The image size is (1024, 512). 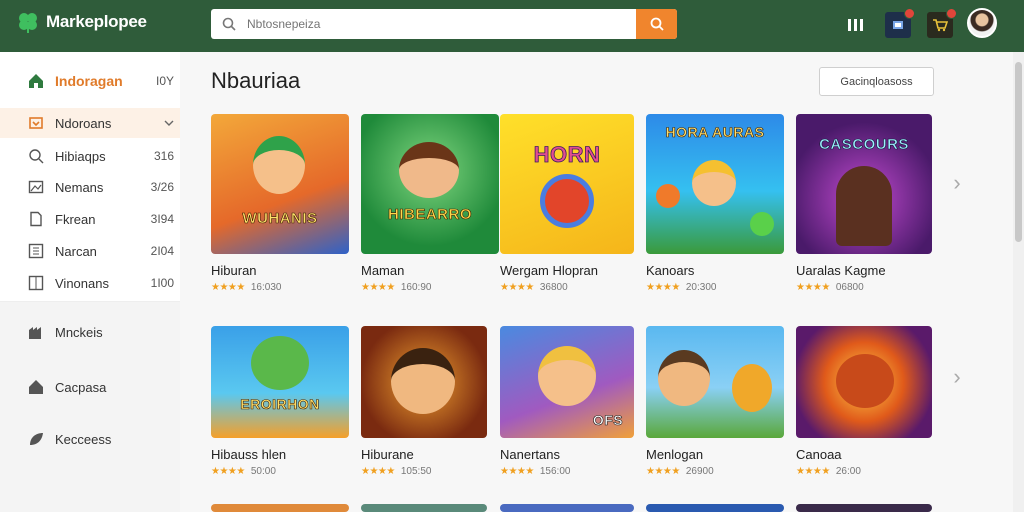 What do you see at coordinates (266, 287) in the screenshot?
I see `review-count: 16:030` at bounding box center [266, 287].